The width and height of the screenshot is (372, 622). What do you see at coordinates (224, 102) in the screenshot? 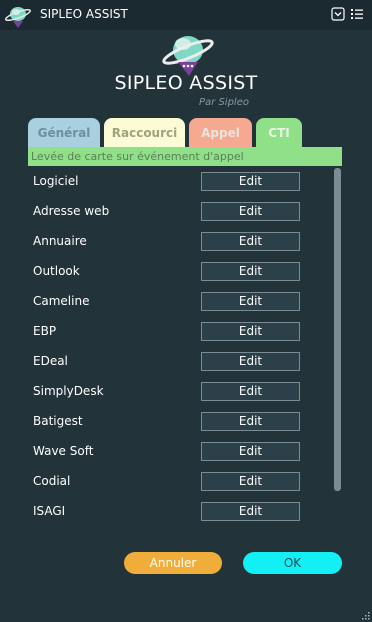
I see `app-subtitle: Par Sipleo` at bounding box center [224, 102].